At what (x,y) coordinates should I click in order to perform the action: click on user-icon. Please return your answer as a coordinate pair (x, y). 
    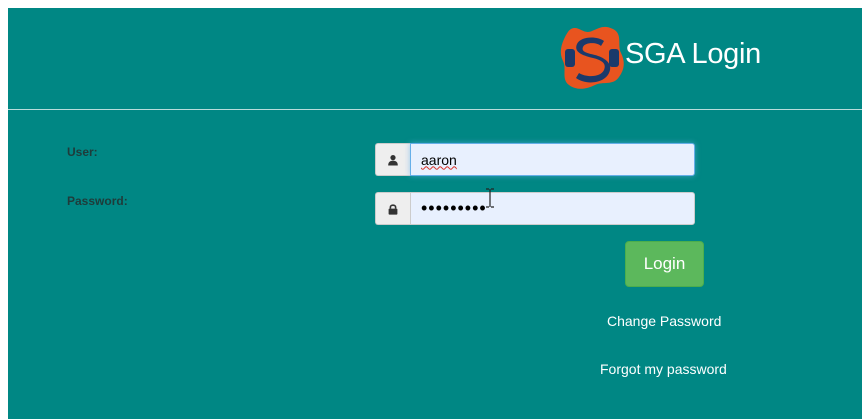
    Looking at the image, I should click on (392, 159).